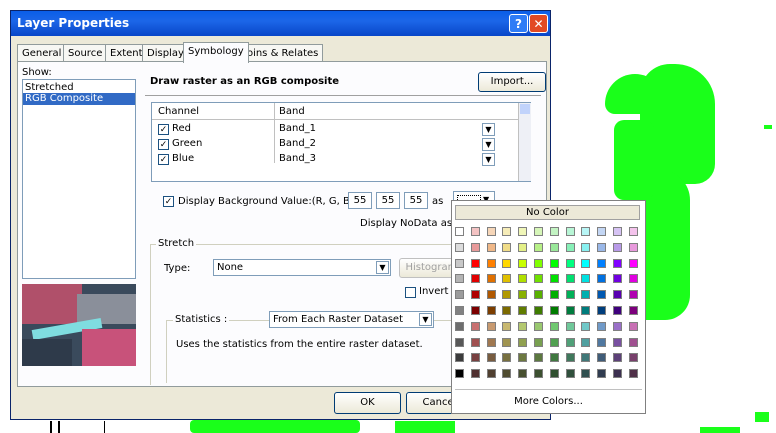 The height and width of the screenshot is (433, 776). I want to click on tab-source: Source, so click(85, 53).